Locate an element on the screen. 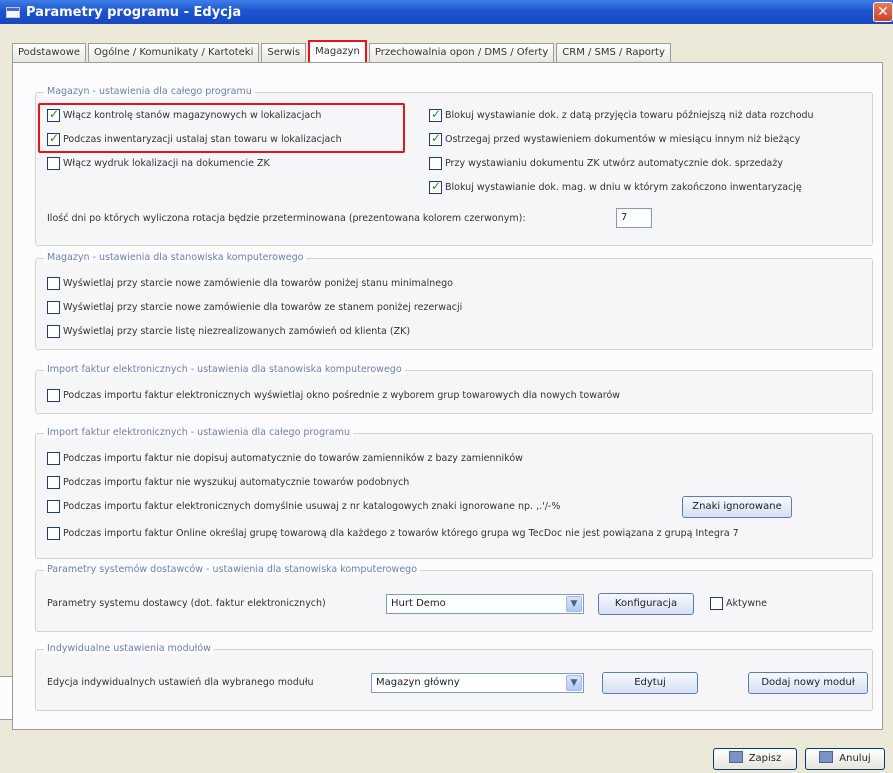  app-icon is located at coordinates (13, 12).